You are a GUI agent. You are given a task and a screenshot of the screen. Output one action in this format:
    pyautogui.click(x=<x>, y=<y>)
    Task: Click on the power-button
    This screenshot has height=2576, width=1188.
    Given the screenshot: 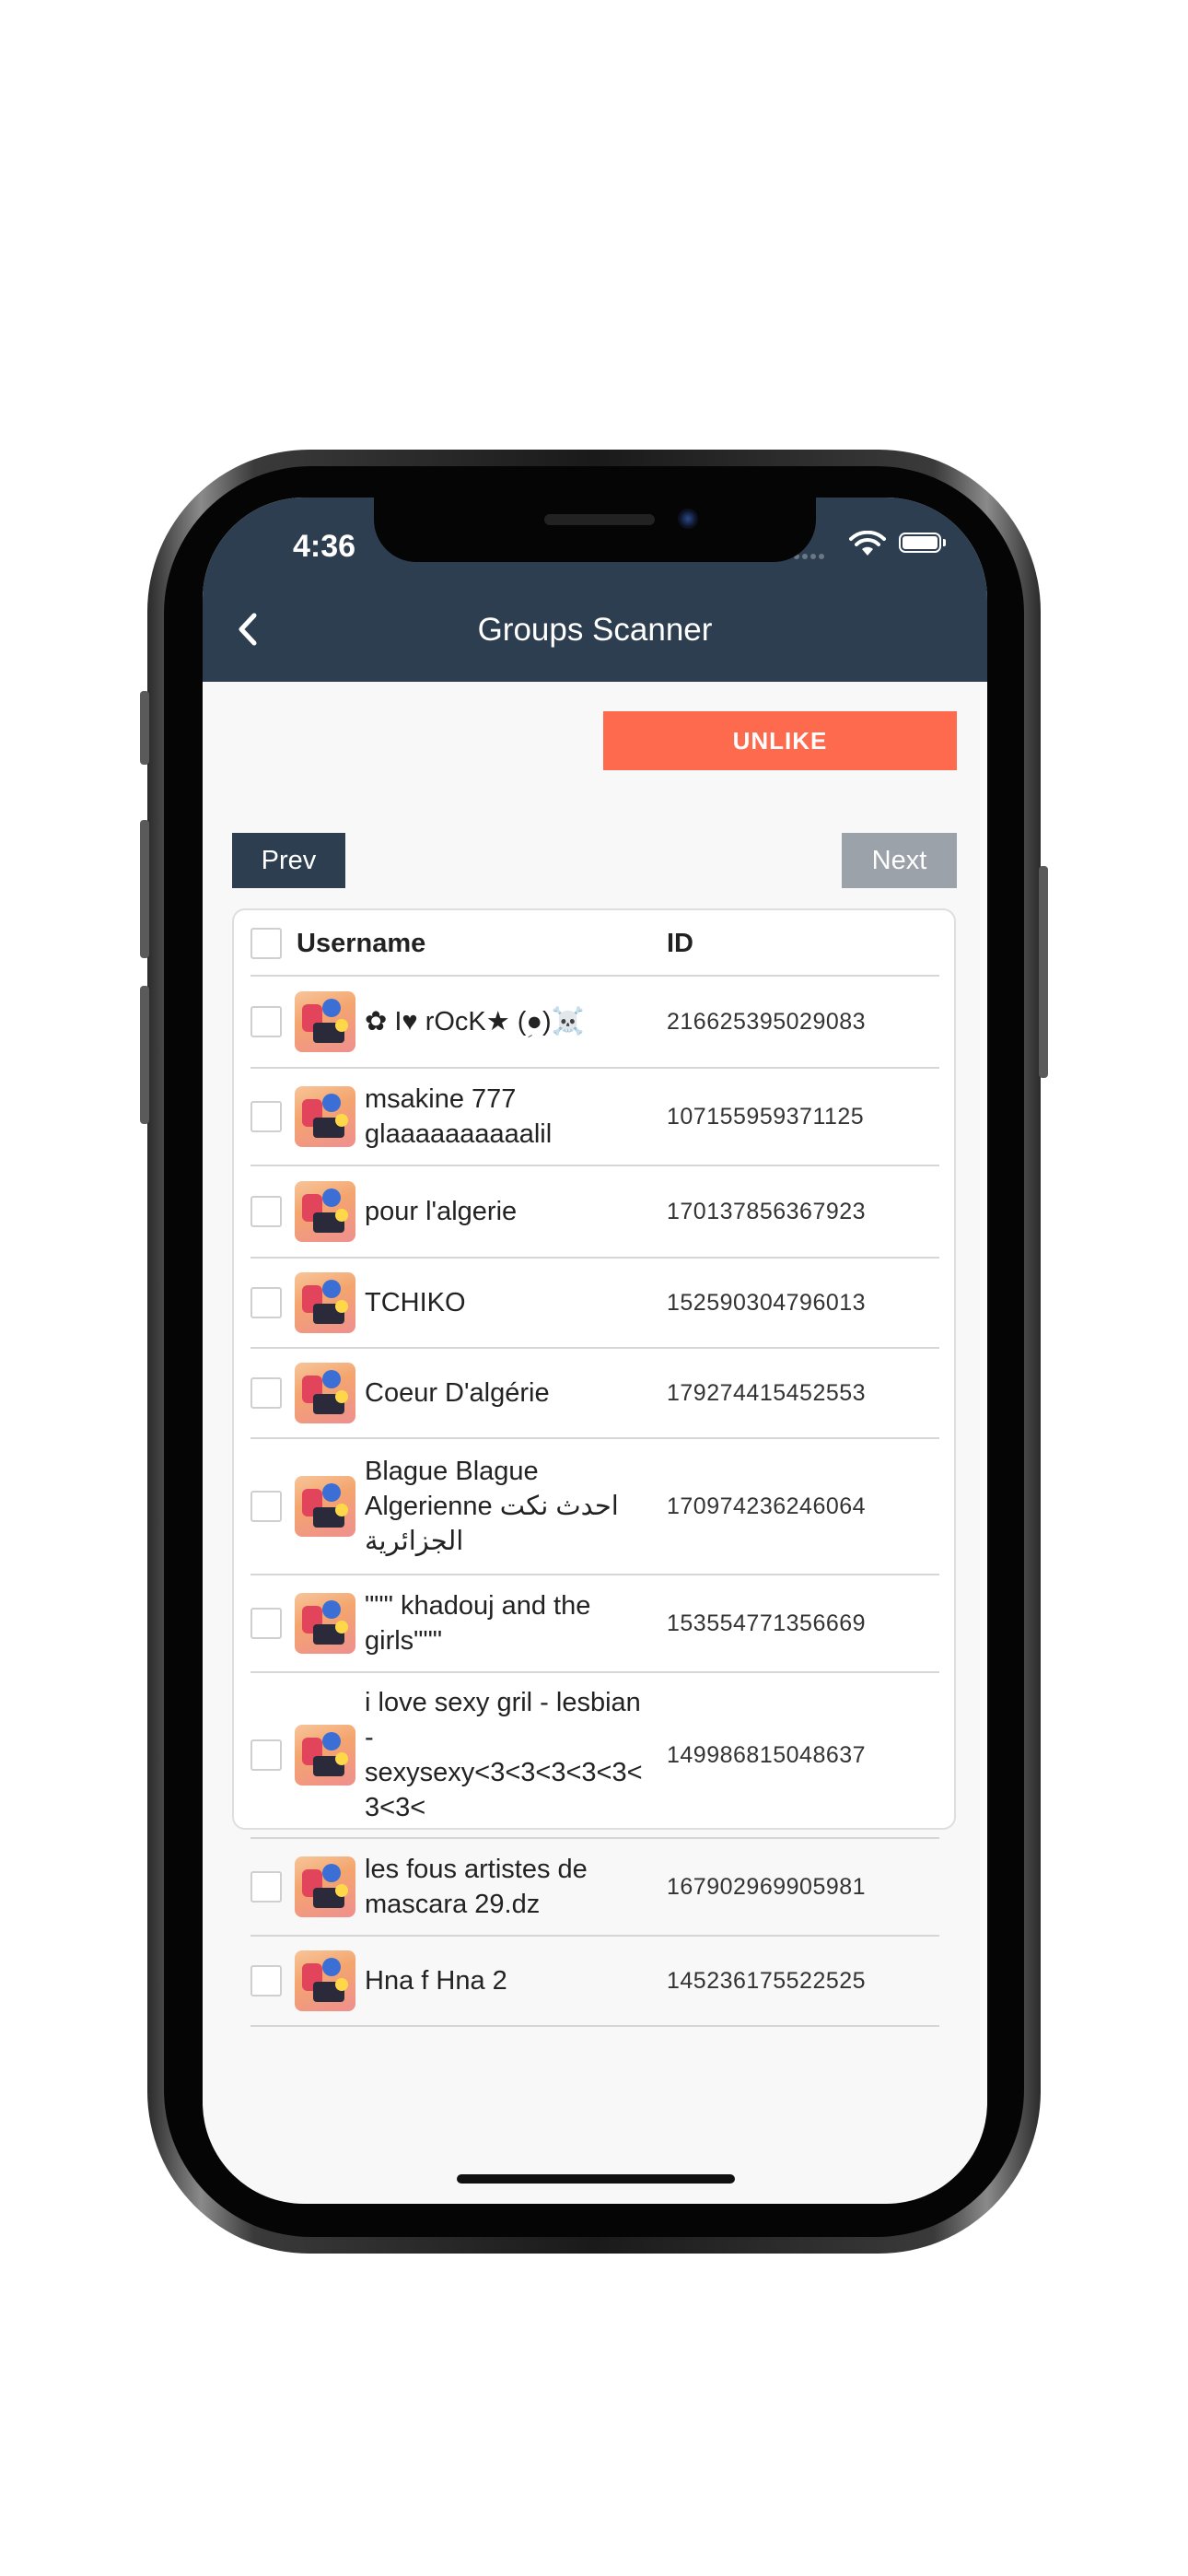 What is the action you would take?
    pyautogui.click(x=1043, y=972)
    